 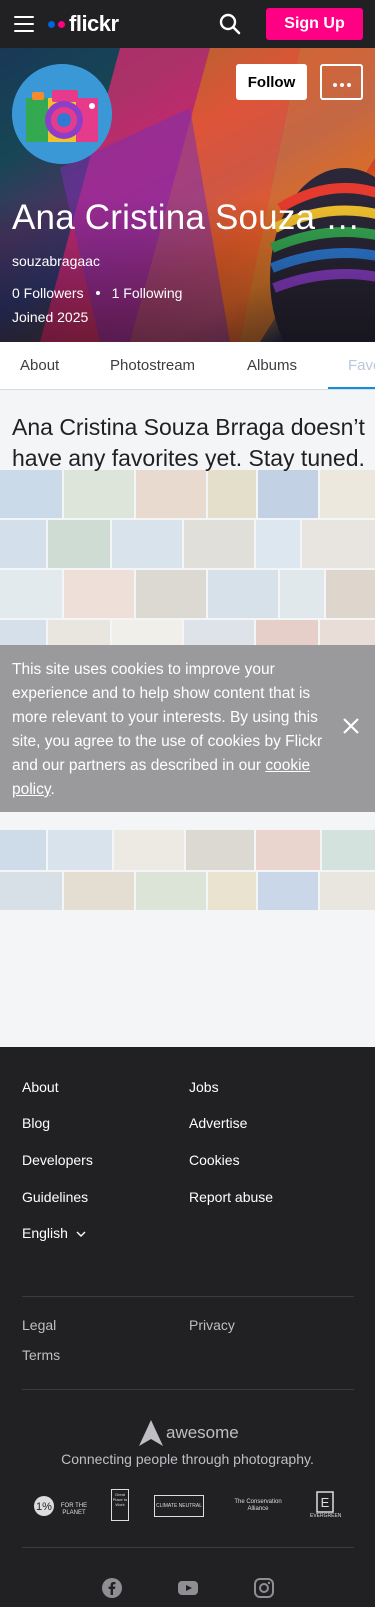 What do you see at coordinates (188, 1588) in the screenshot?
I see `youtube-icon` at bounding box center [188, 1588].